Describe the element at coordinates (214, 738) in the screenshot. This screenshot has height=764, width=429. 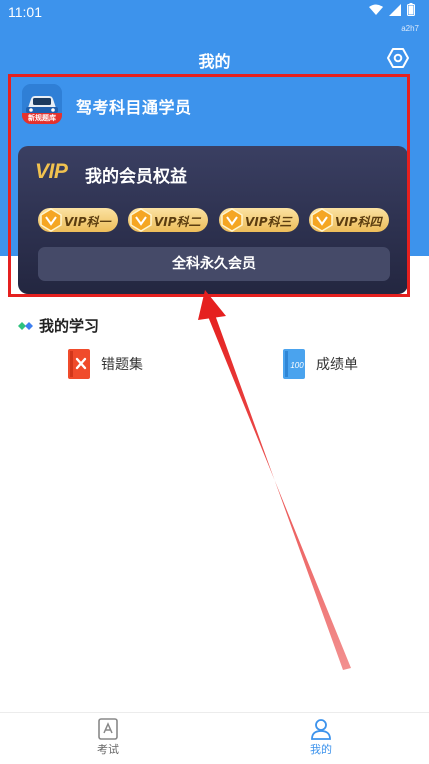
I see `bottom-nav: 考试 我的` at that location.